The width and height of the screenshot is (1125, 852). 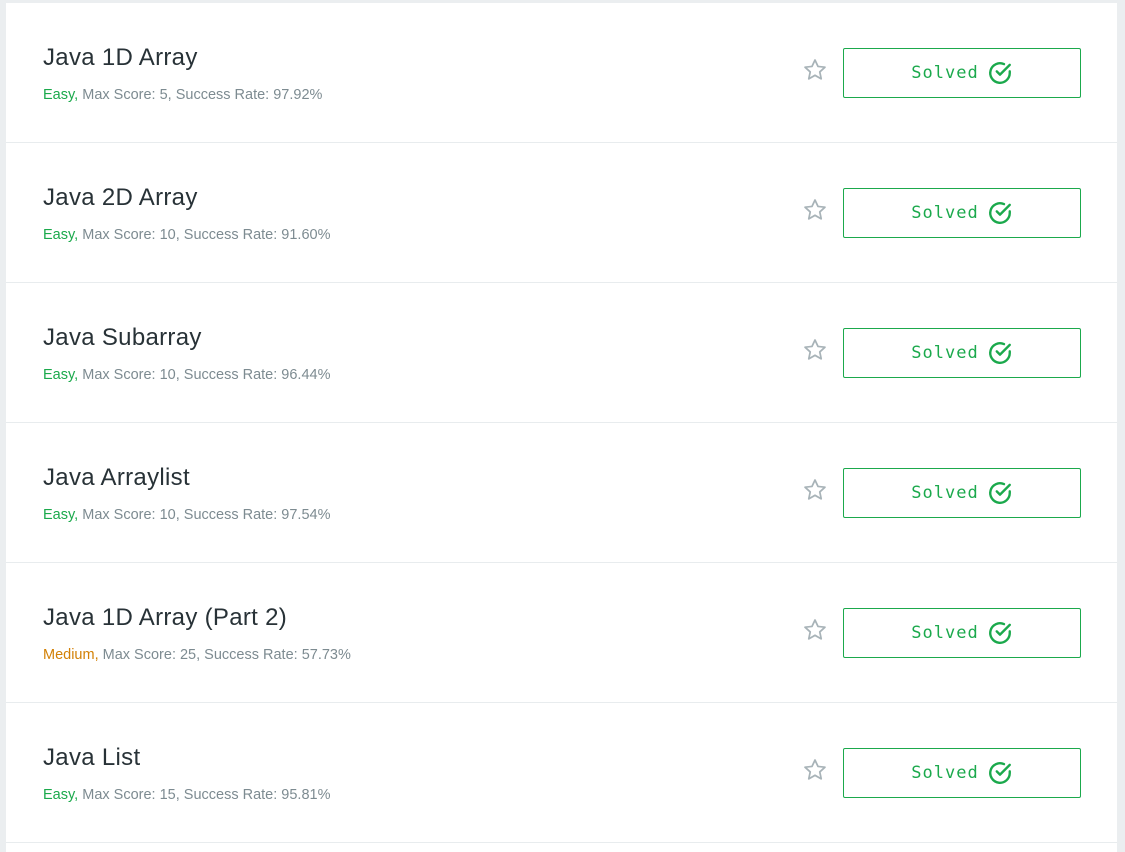 I want to click on challenge-title: Java 1D Array, so click(x=120, y=58).